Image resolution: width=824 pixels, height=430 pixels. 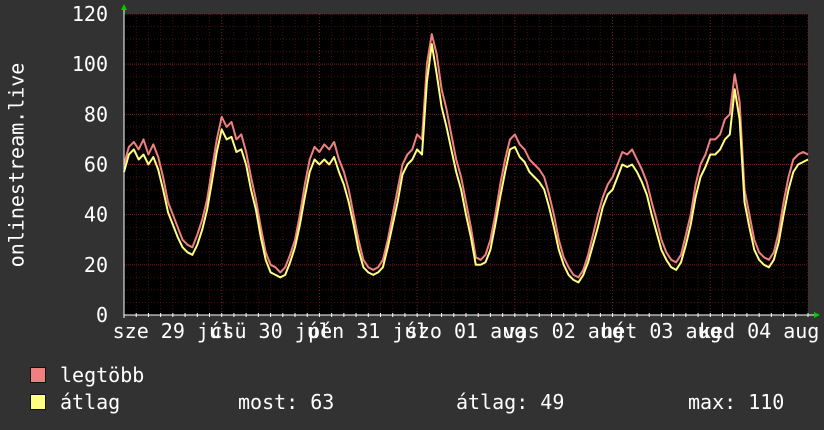 I want to click on legend-swatch-avg, so click(x=38, y=402).